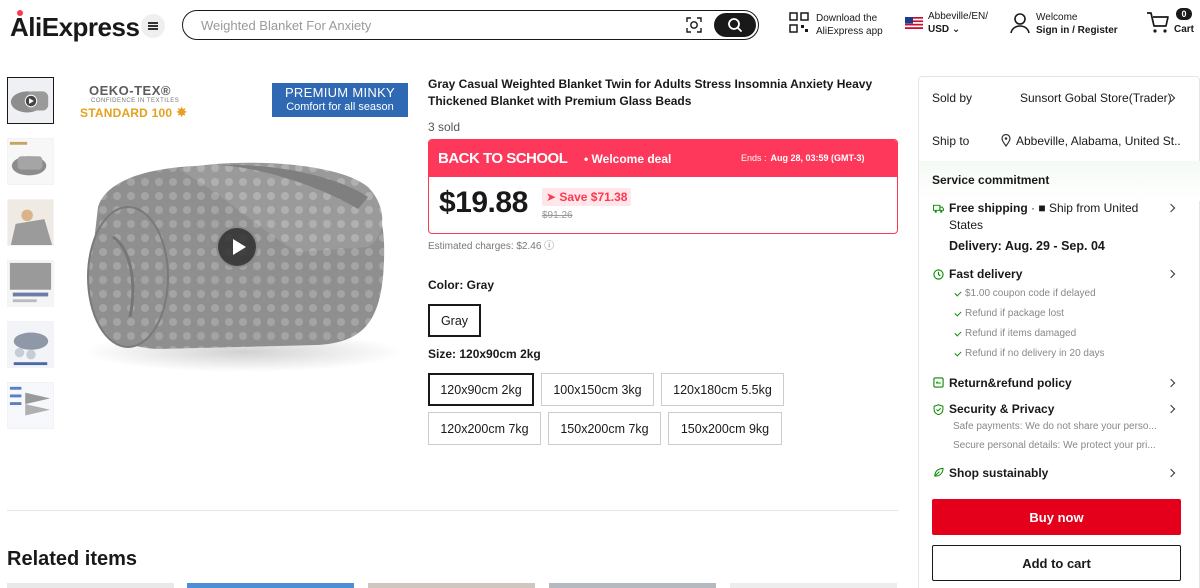  Describe the element at coordinates (587, 197) in the screenshot. I see `save-badge: ➤ Save $71.38` at that location.